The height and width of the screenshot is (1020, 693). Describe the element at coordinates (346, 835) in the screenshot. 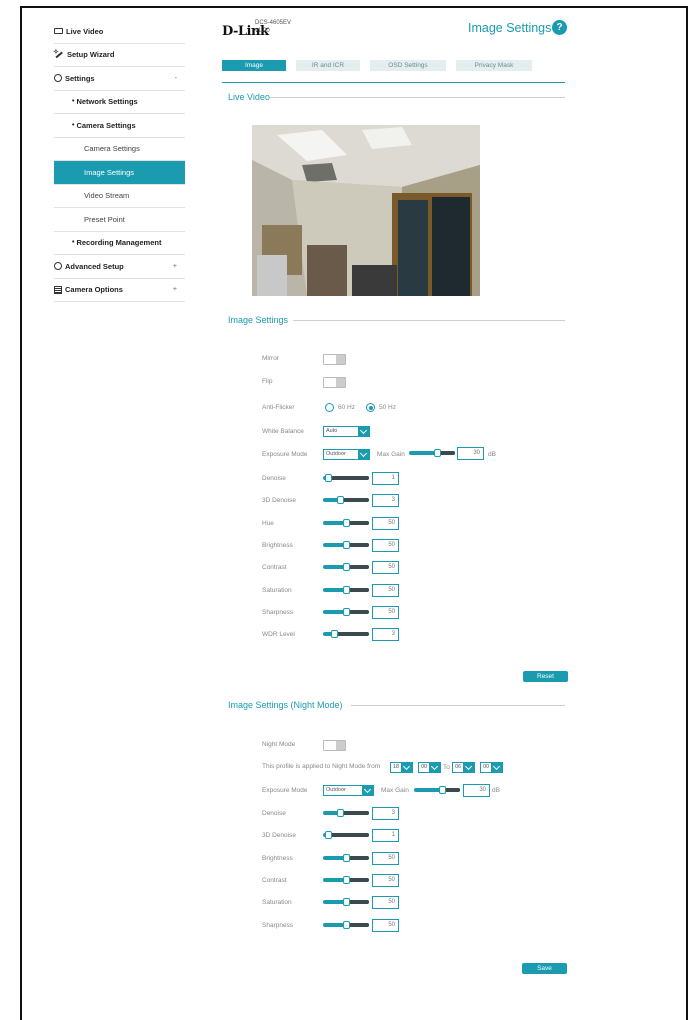

I see `night-3d-denoise-slider` at that location.